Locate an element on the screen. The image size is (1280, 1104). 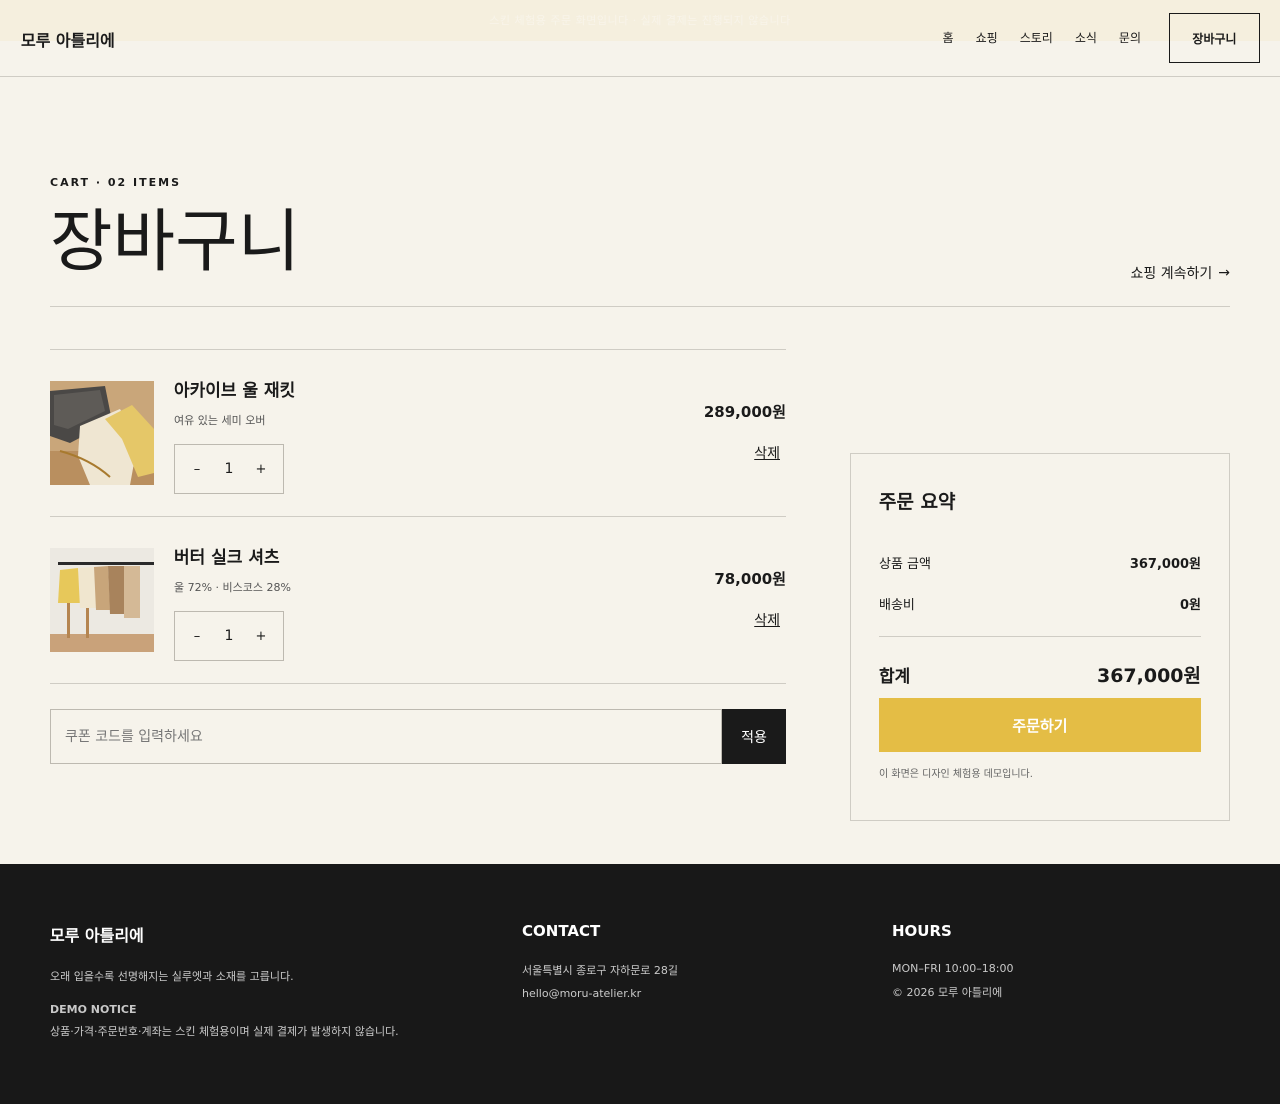
contact-email: hello@moru-atelier.kr is located at coordinates (600, 993).